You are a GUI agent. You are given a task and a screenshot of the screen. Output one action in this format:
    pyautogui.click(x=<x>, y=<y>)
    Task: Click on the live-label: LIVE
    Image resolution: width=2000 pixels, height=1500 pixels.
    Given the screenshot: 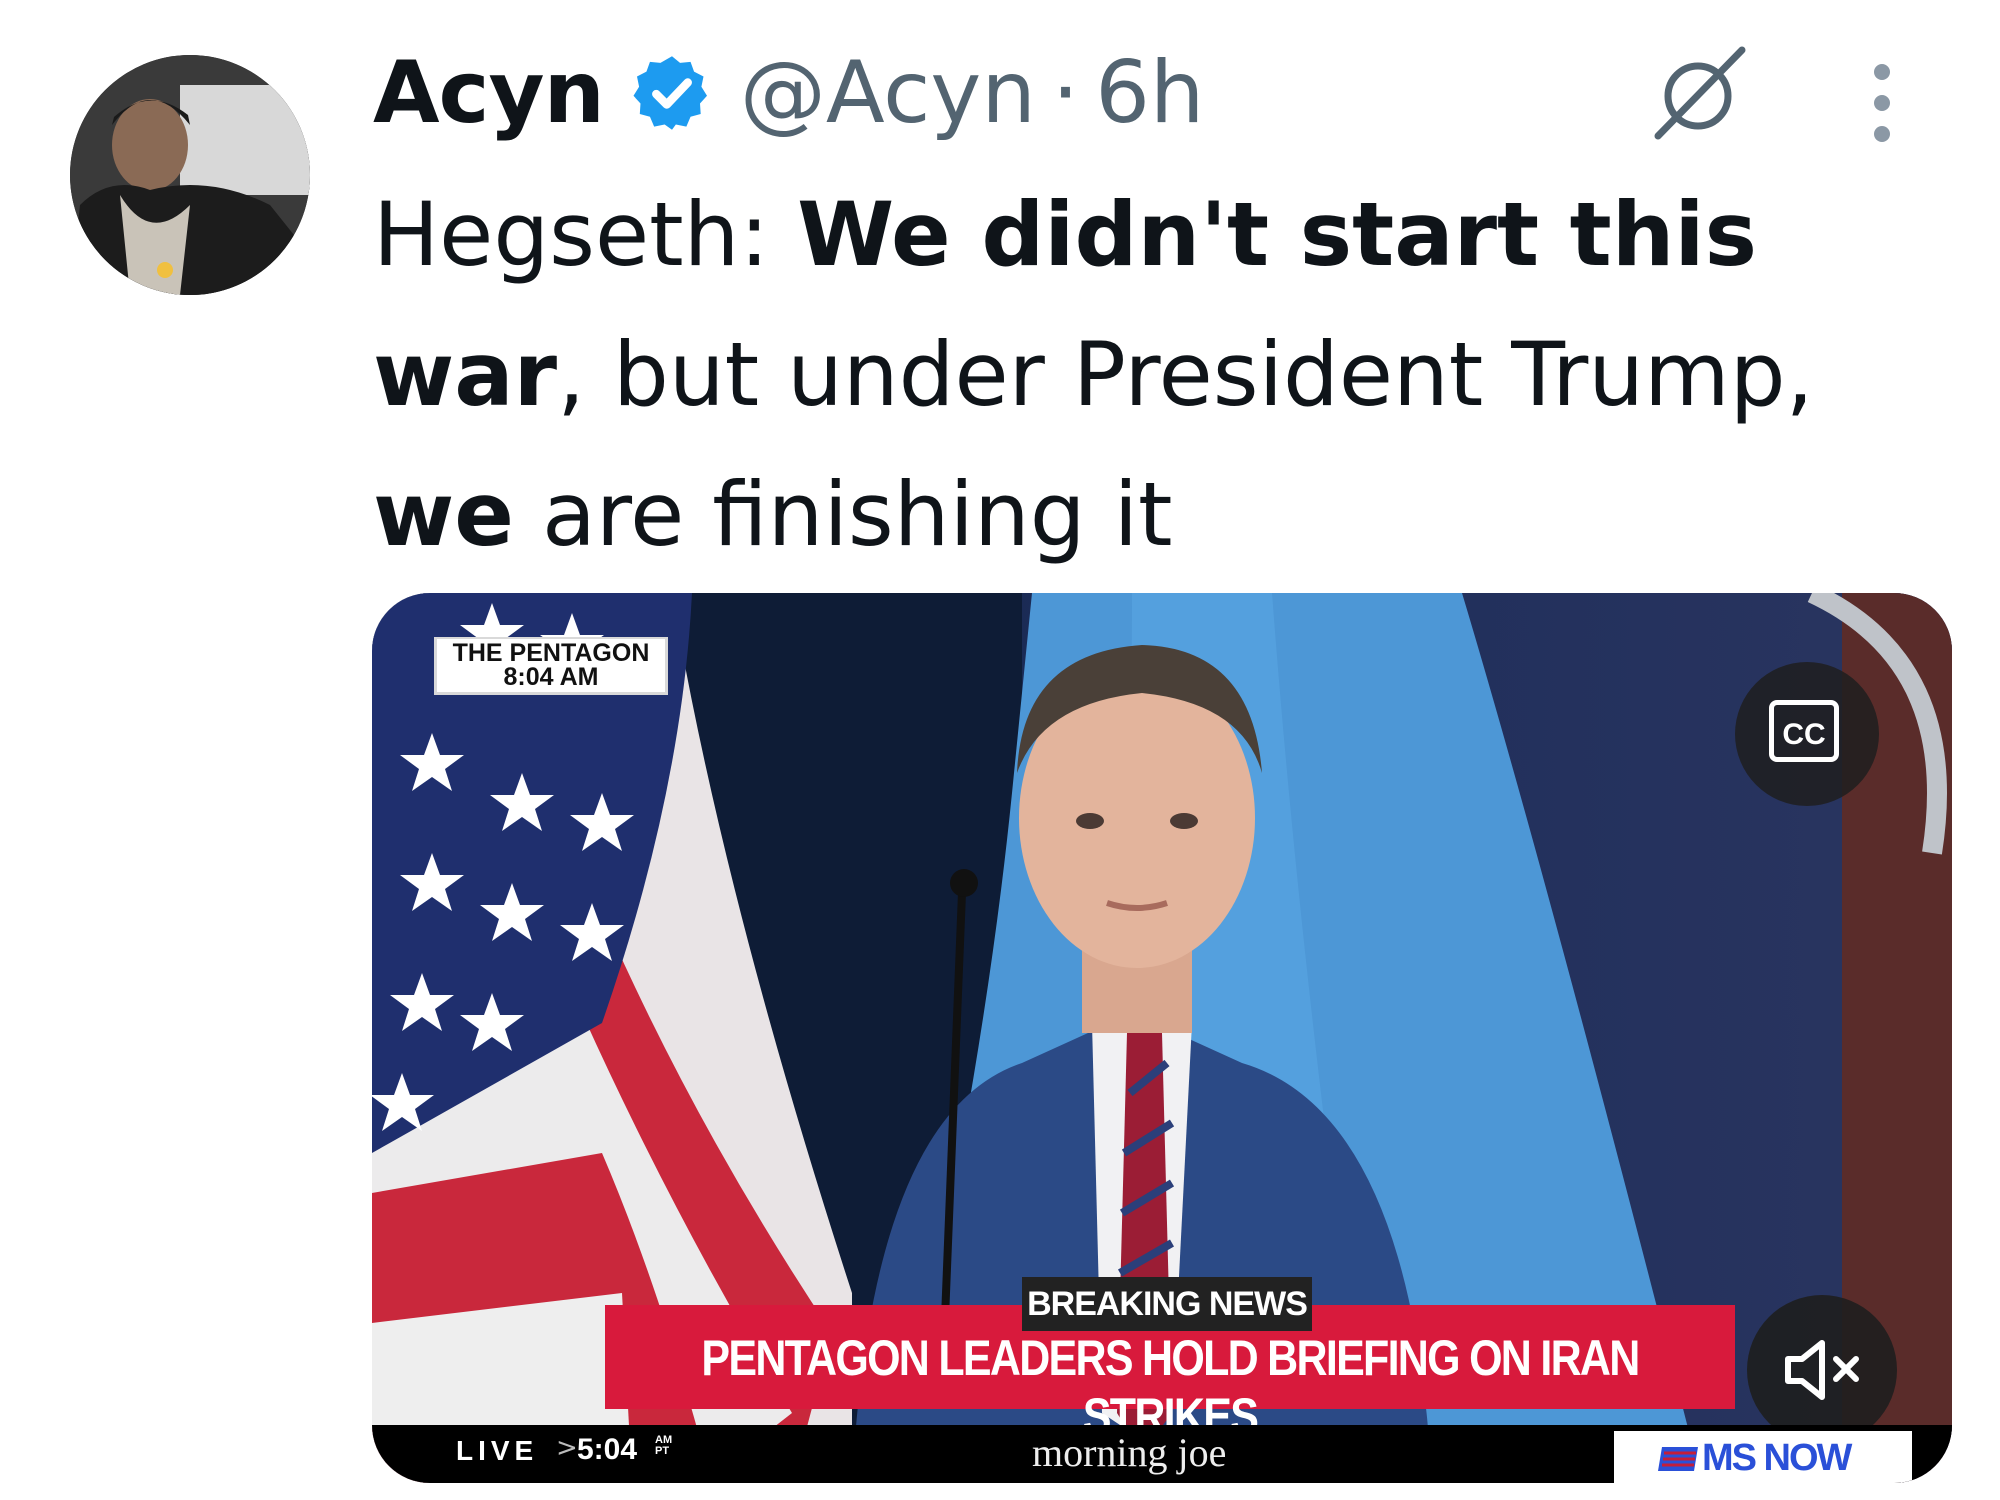 What is the action you would take?
    pyautogui.click(x=497, y=1450)
    